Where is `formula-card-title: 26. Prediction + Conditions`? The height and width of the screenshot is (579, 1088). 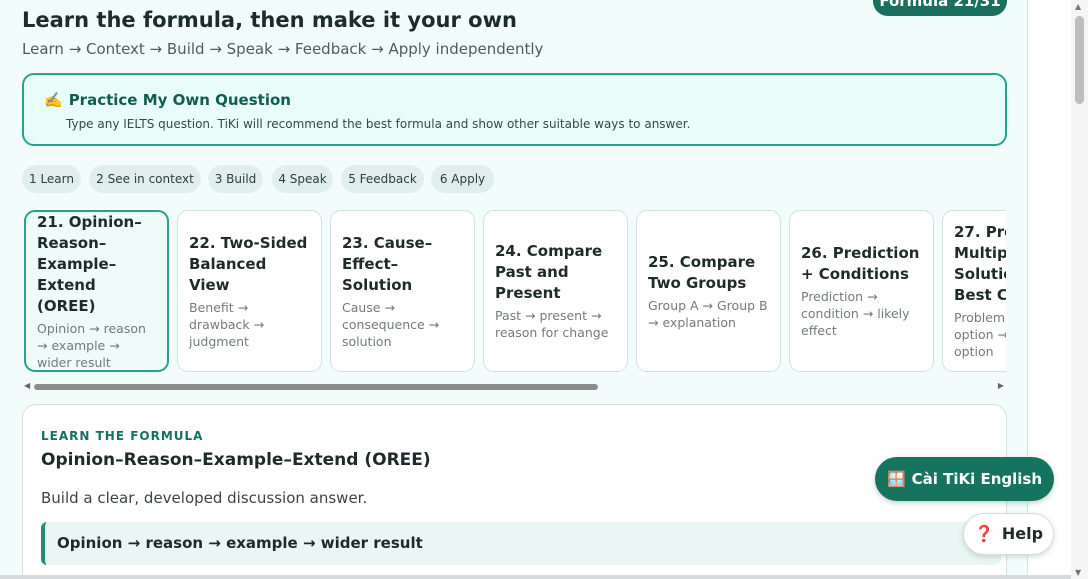
formula-card-title: 26. Prediction + Conditions is located at coordinates (860, 263).